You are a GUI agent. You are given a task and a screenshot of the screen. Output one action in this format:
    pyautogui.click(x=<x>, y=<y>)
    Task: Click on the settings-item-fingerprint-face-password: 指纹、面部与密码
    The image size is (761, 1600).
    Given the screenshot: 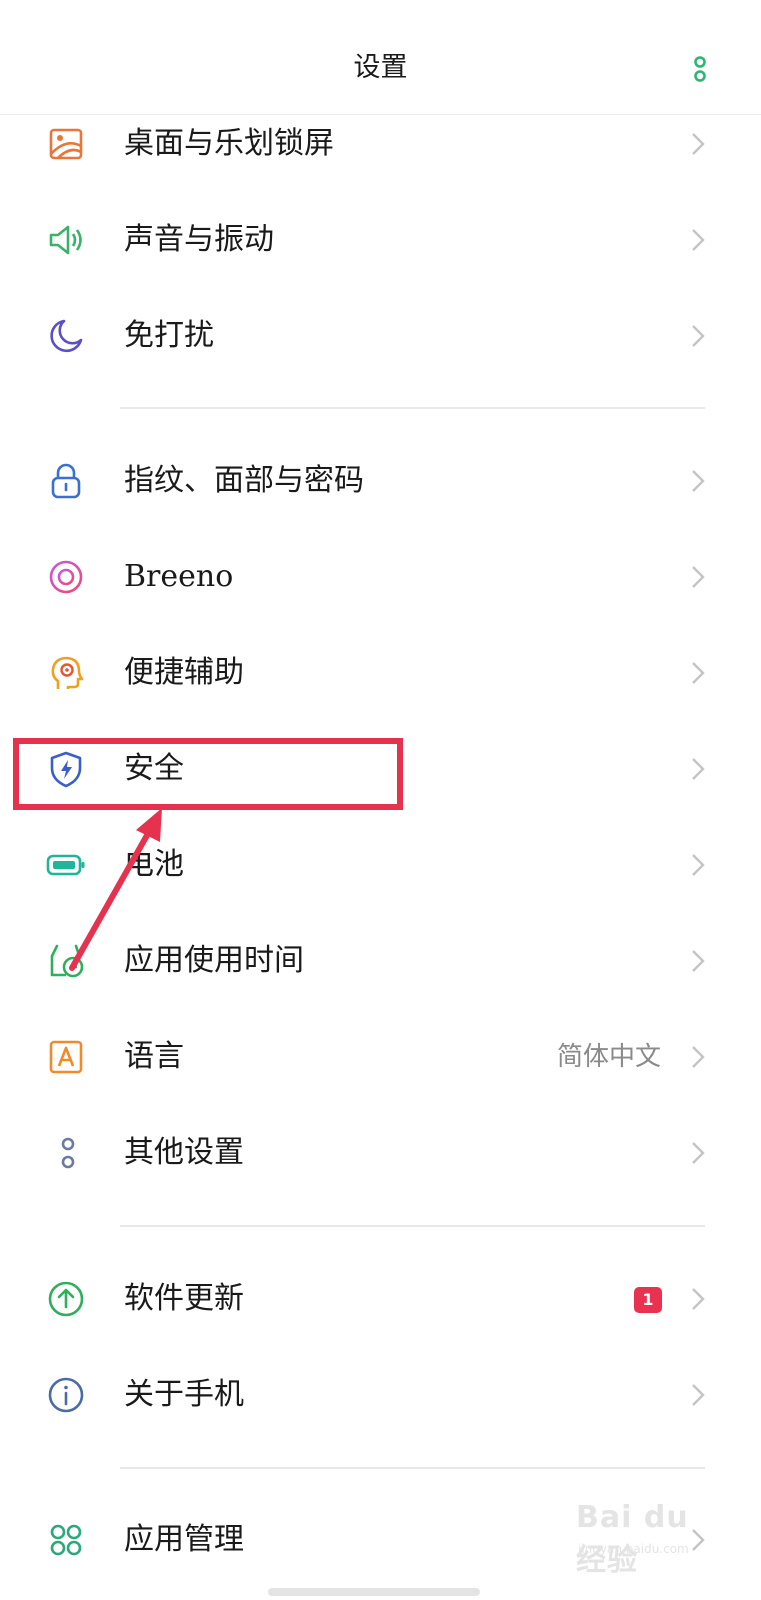 What is the action you would take?
    pyautogui.click(x=380, y=481)
    